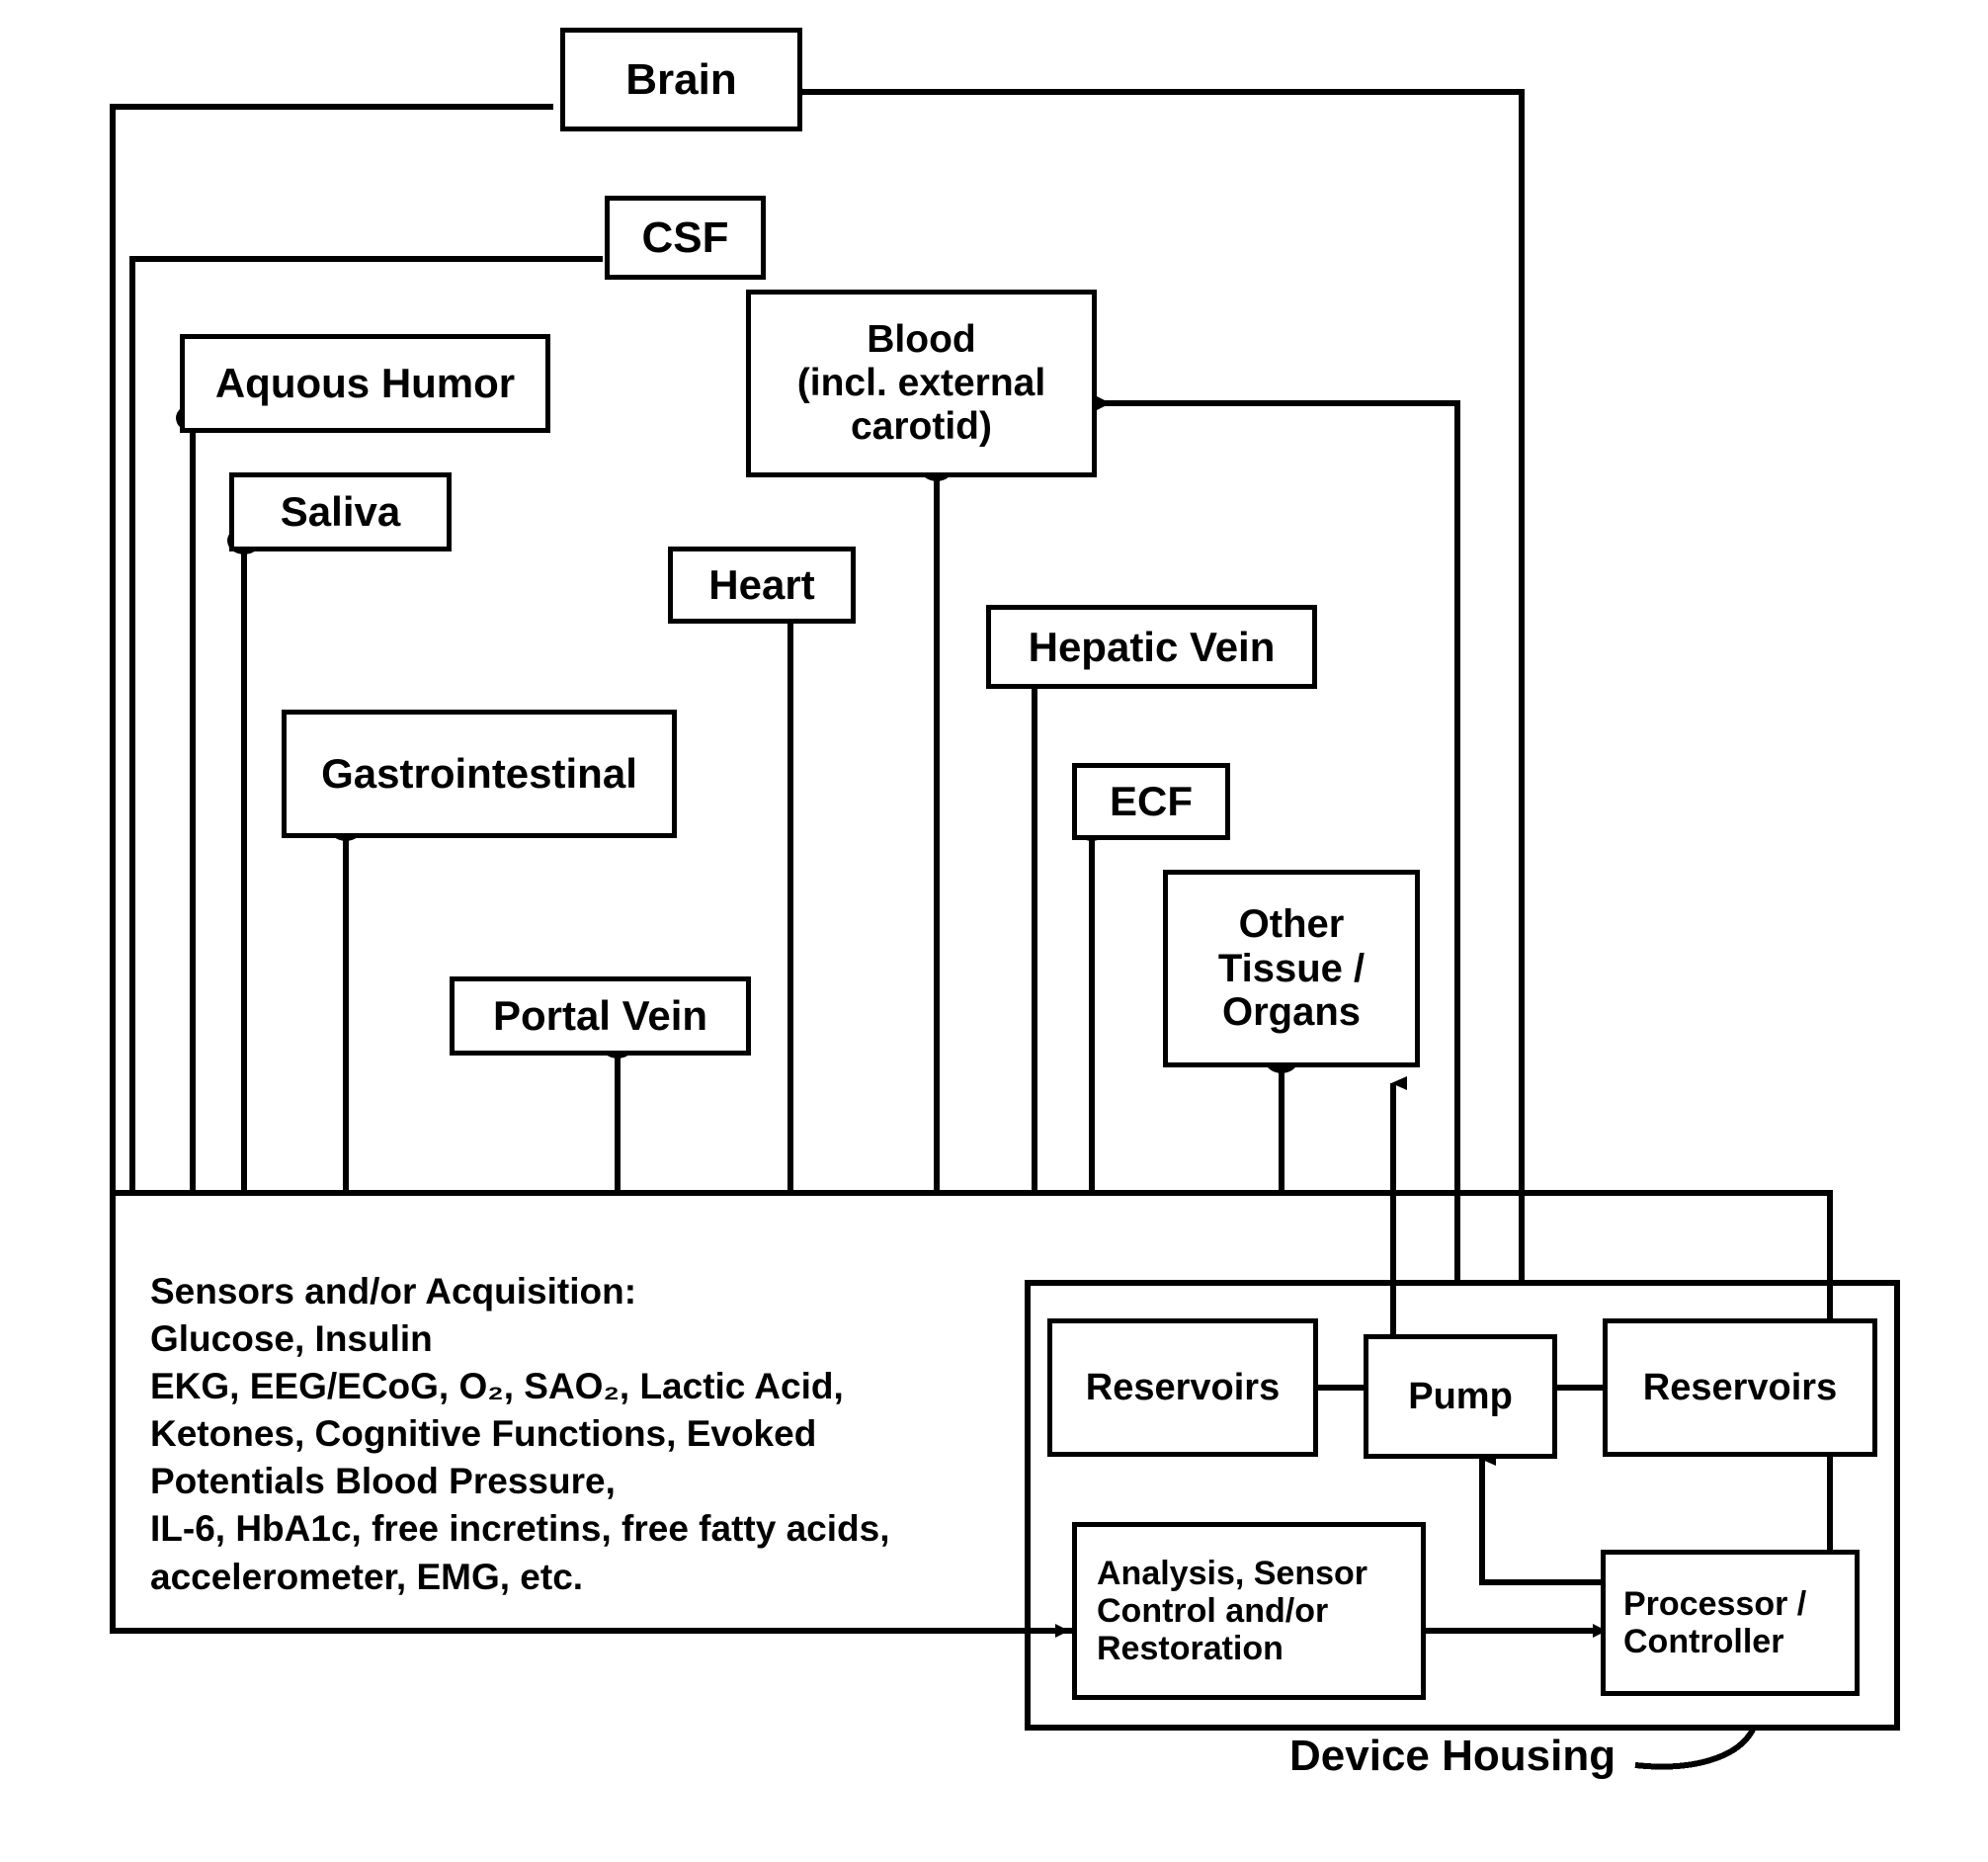  I want to click on node-csf: CSF, so click(685, 238).